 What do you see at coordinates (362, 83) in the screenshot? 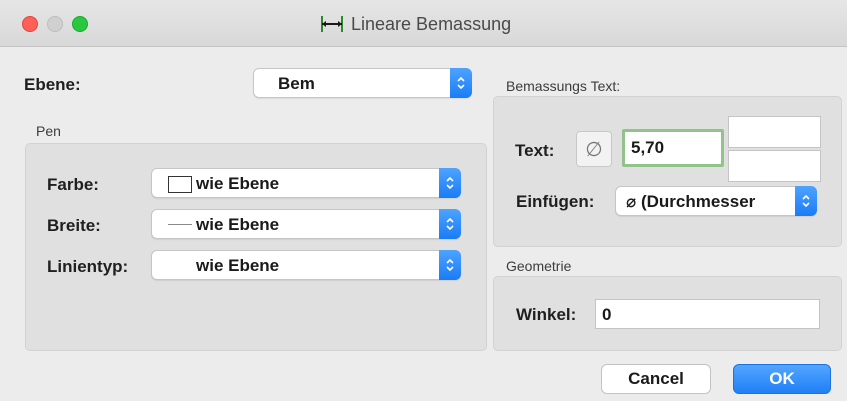
I see `layer-select: Bem` at bounding box center [362, 83].